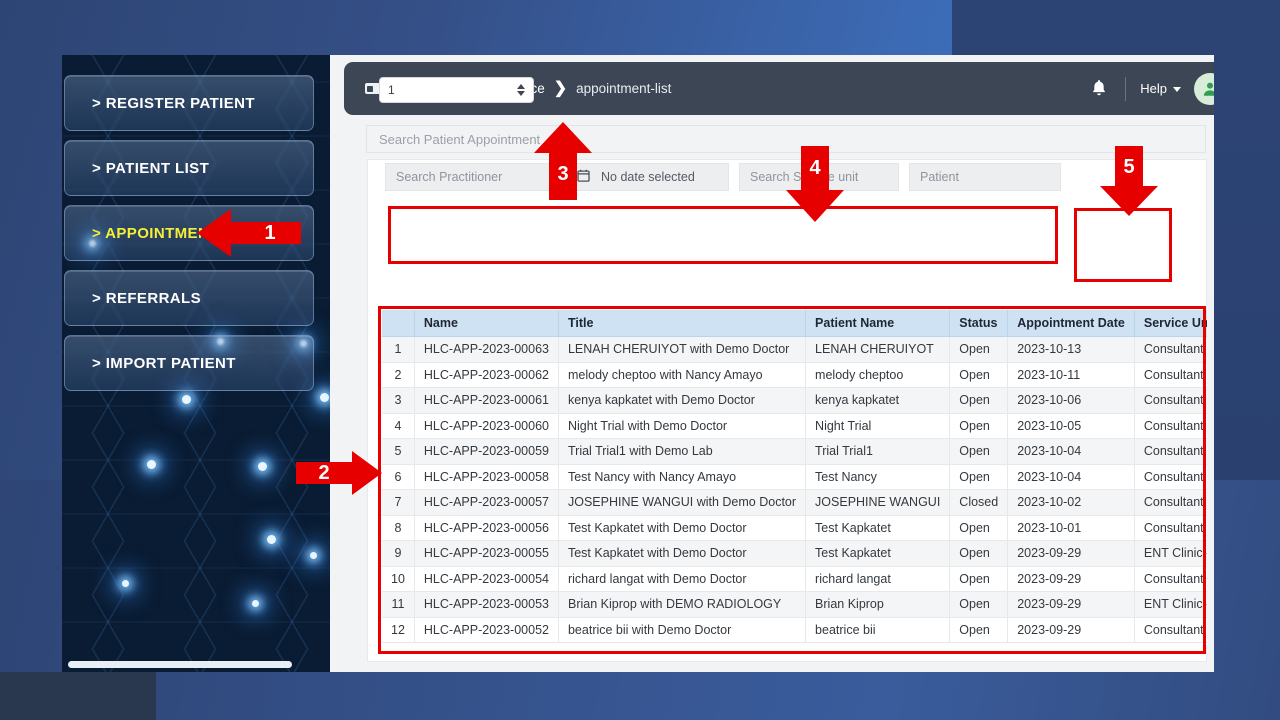 Image resolution: width=1280 pixels, height=720 pixels. I want to click on help-menu-button: Help, so click(1160, 88).